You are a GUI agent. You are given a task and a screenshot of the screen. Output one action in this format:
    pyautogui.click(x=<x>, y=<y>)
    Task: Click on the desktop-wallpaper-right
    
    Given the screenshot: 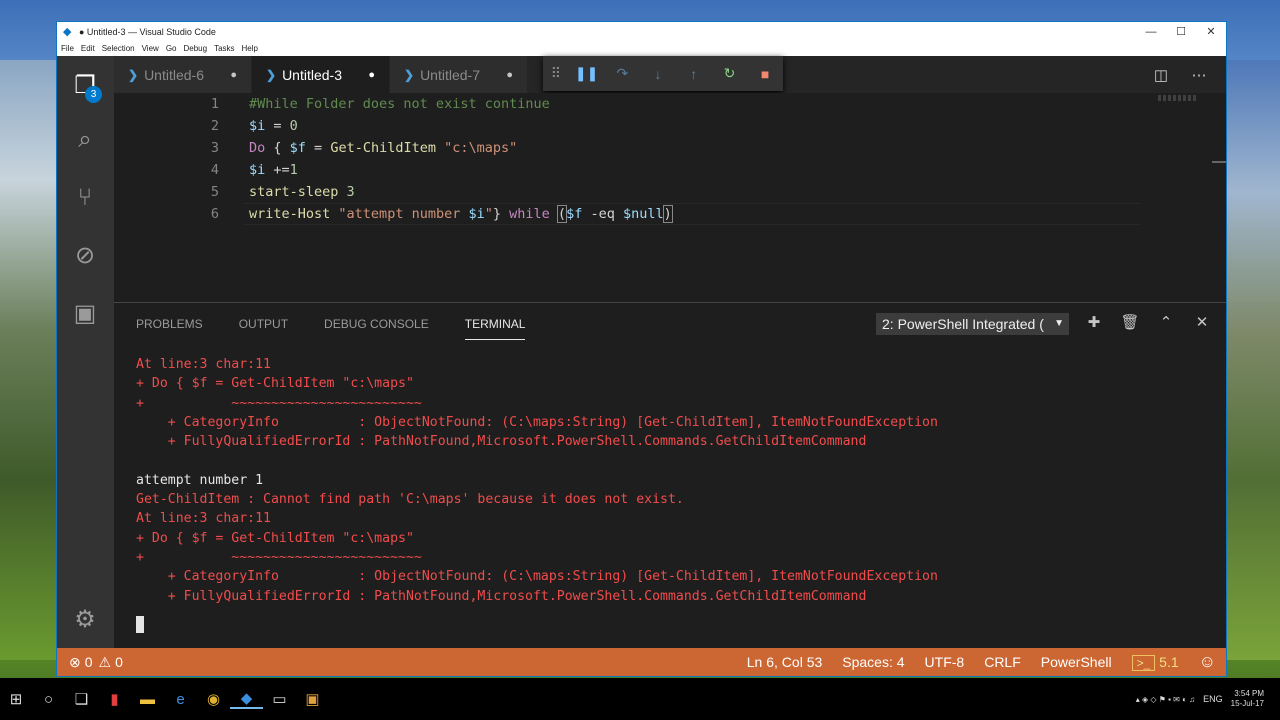 What is the action you would take?
    pyautogui.click(x=1253, y=360)
    